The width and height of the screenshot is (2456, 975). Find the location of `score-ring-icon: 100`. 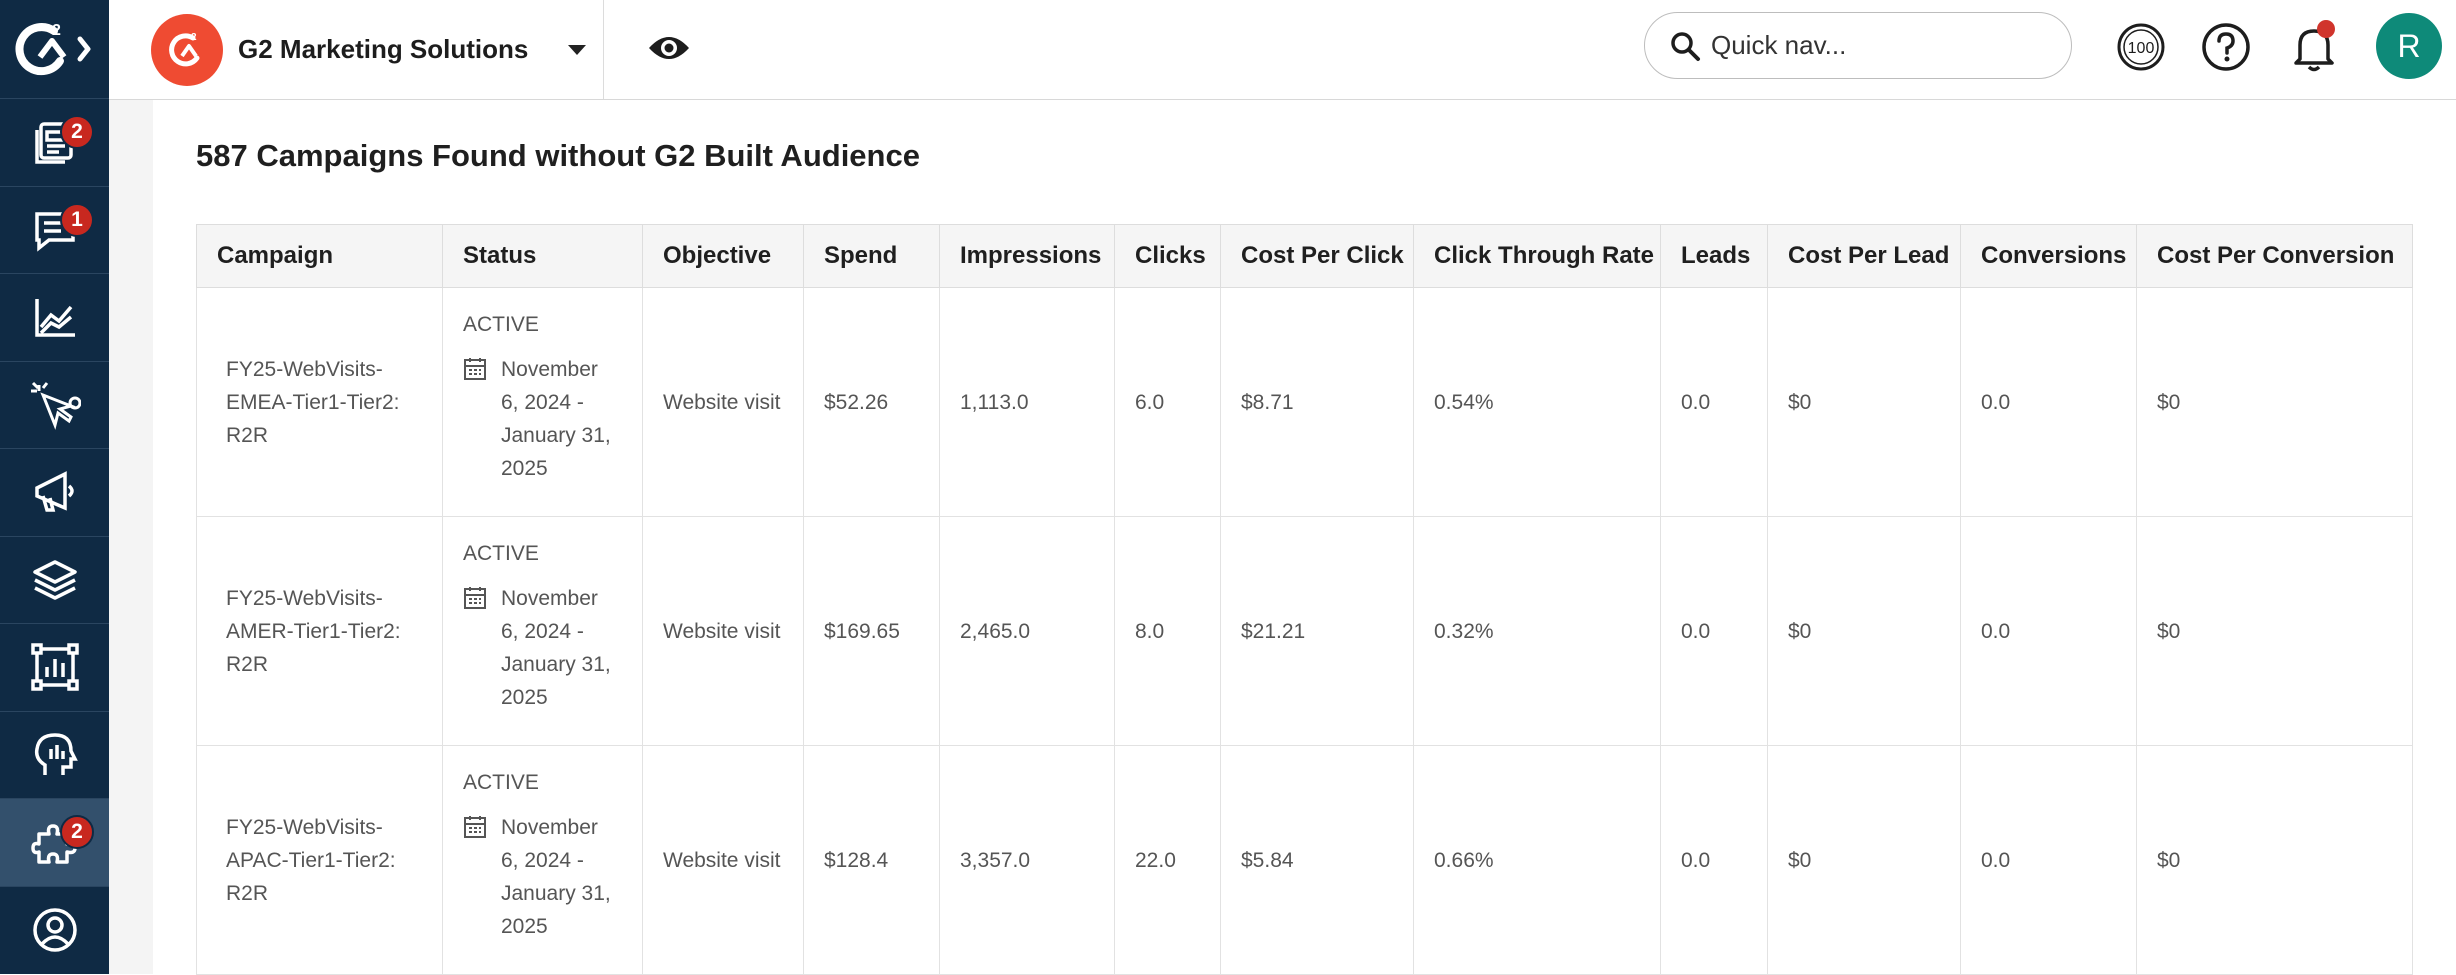

score-ring-icon: 100 is located at coordinates (2141, 47).